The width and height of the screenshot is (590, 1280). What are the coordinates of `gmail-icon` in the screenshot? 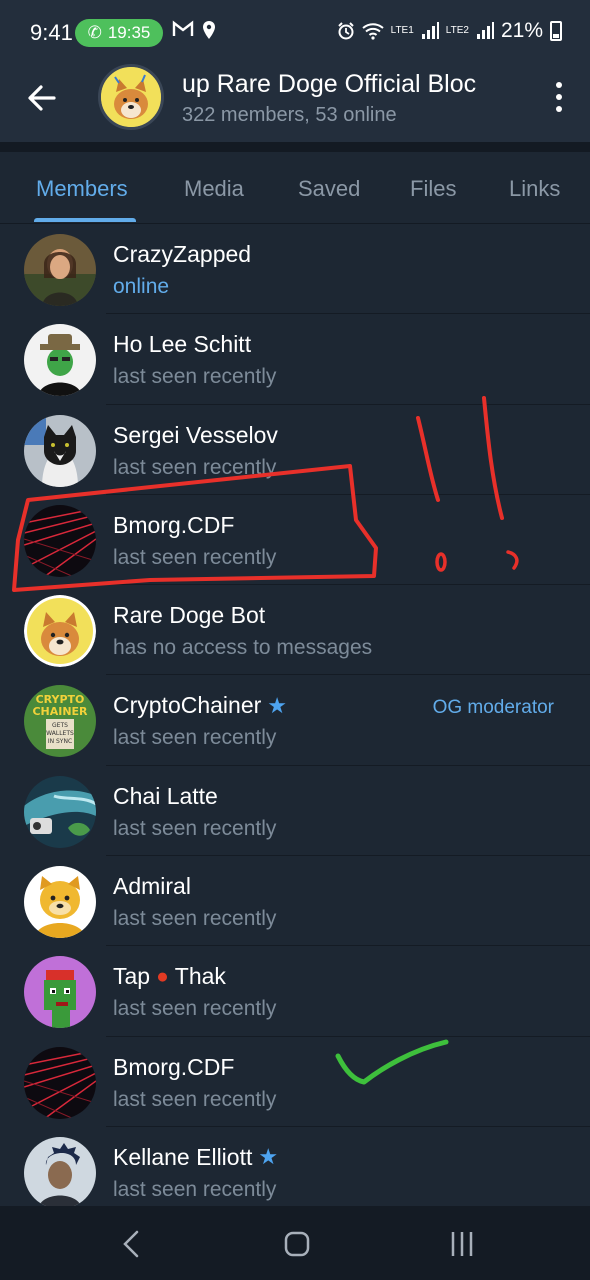 It's located at (183, 28).